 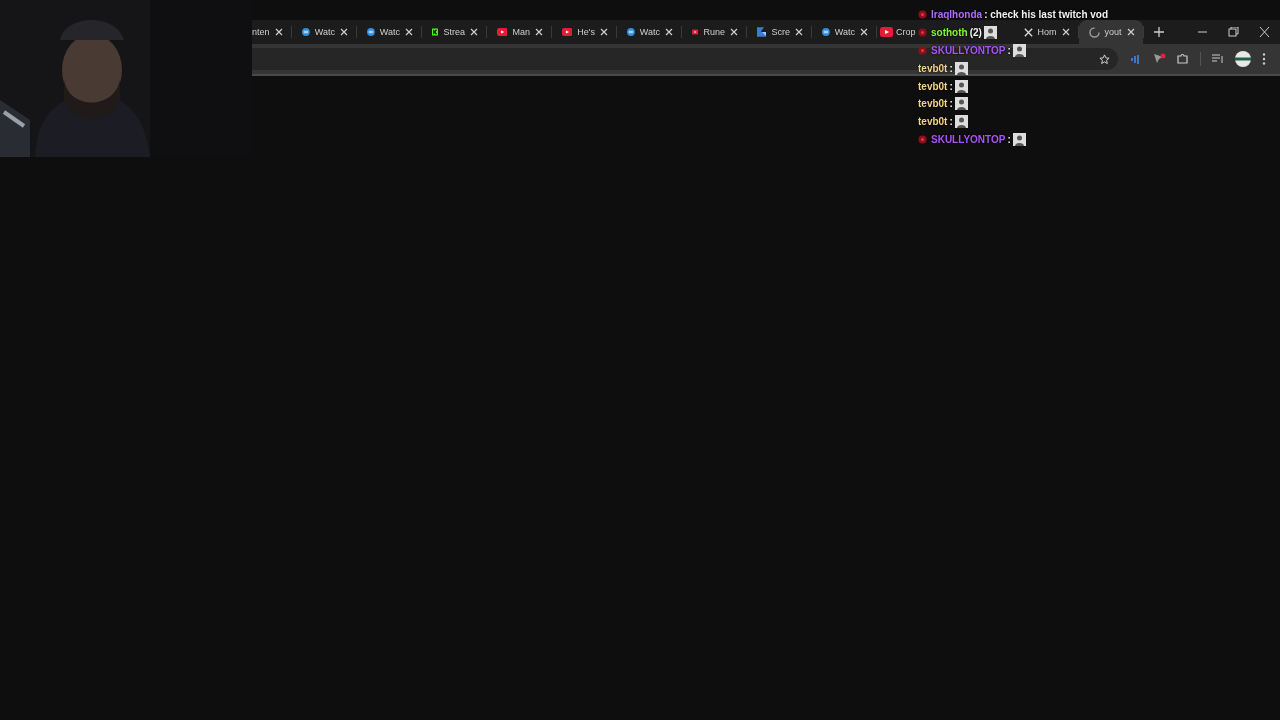 What do you see at coordinates (975, 33) in the screenshot?
I see `chat-message: (2)` at bounding box center [975, 33].